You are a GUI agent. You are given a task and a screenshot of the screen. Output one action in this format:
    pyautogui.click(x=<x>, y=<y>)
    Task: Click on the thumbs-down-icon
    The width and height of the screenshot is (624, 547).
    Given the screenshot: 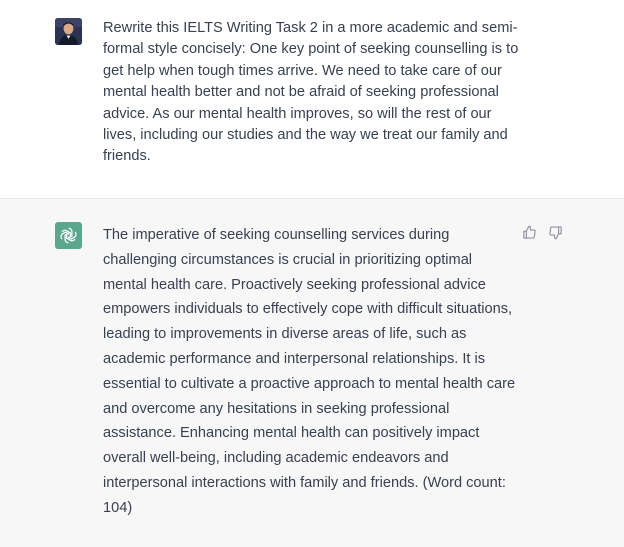 What is the action you would take?
    pyautogui.click(x=555, y=232)
    